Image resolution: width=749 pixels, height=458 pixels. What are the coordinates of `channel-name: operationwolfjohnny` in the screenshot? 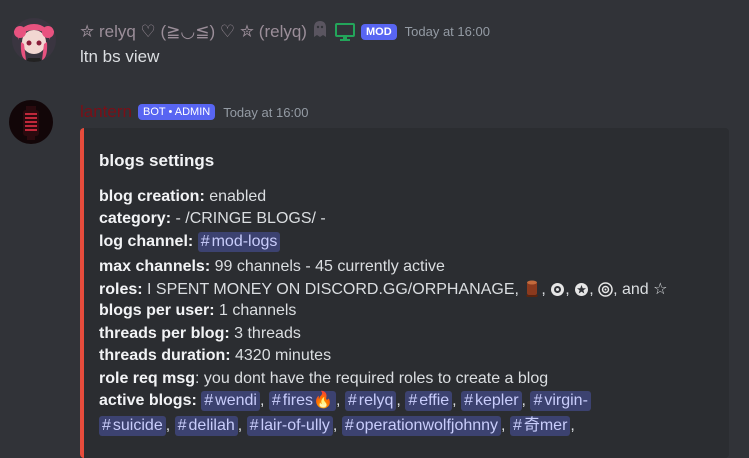 It's located at (427, 425).